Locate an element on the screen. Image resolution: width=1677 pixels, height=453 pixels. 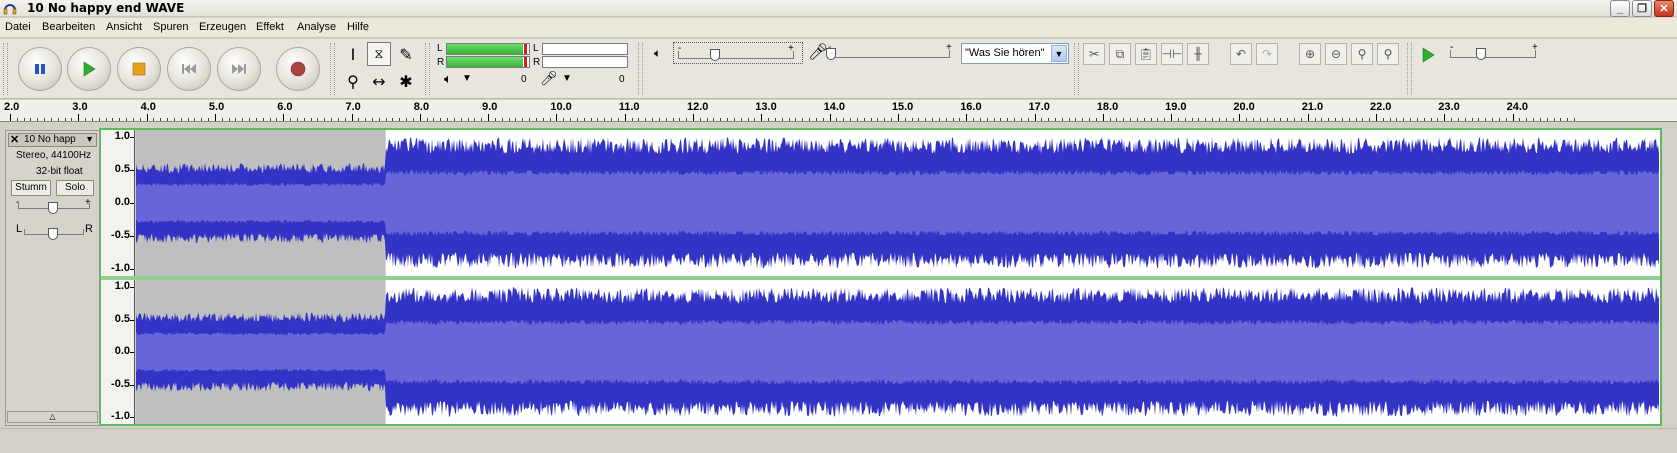
multi-tool: ✱ is located at coordinates (406, 81).